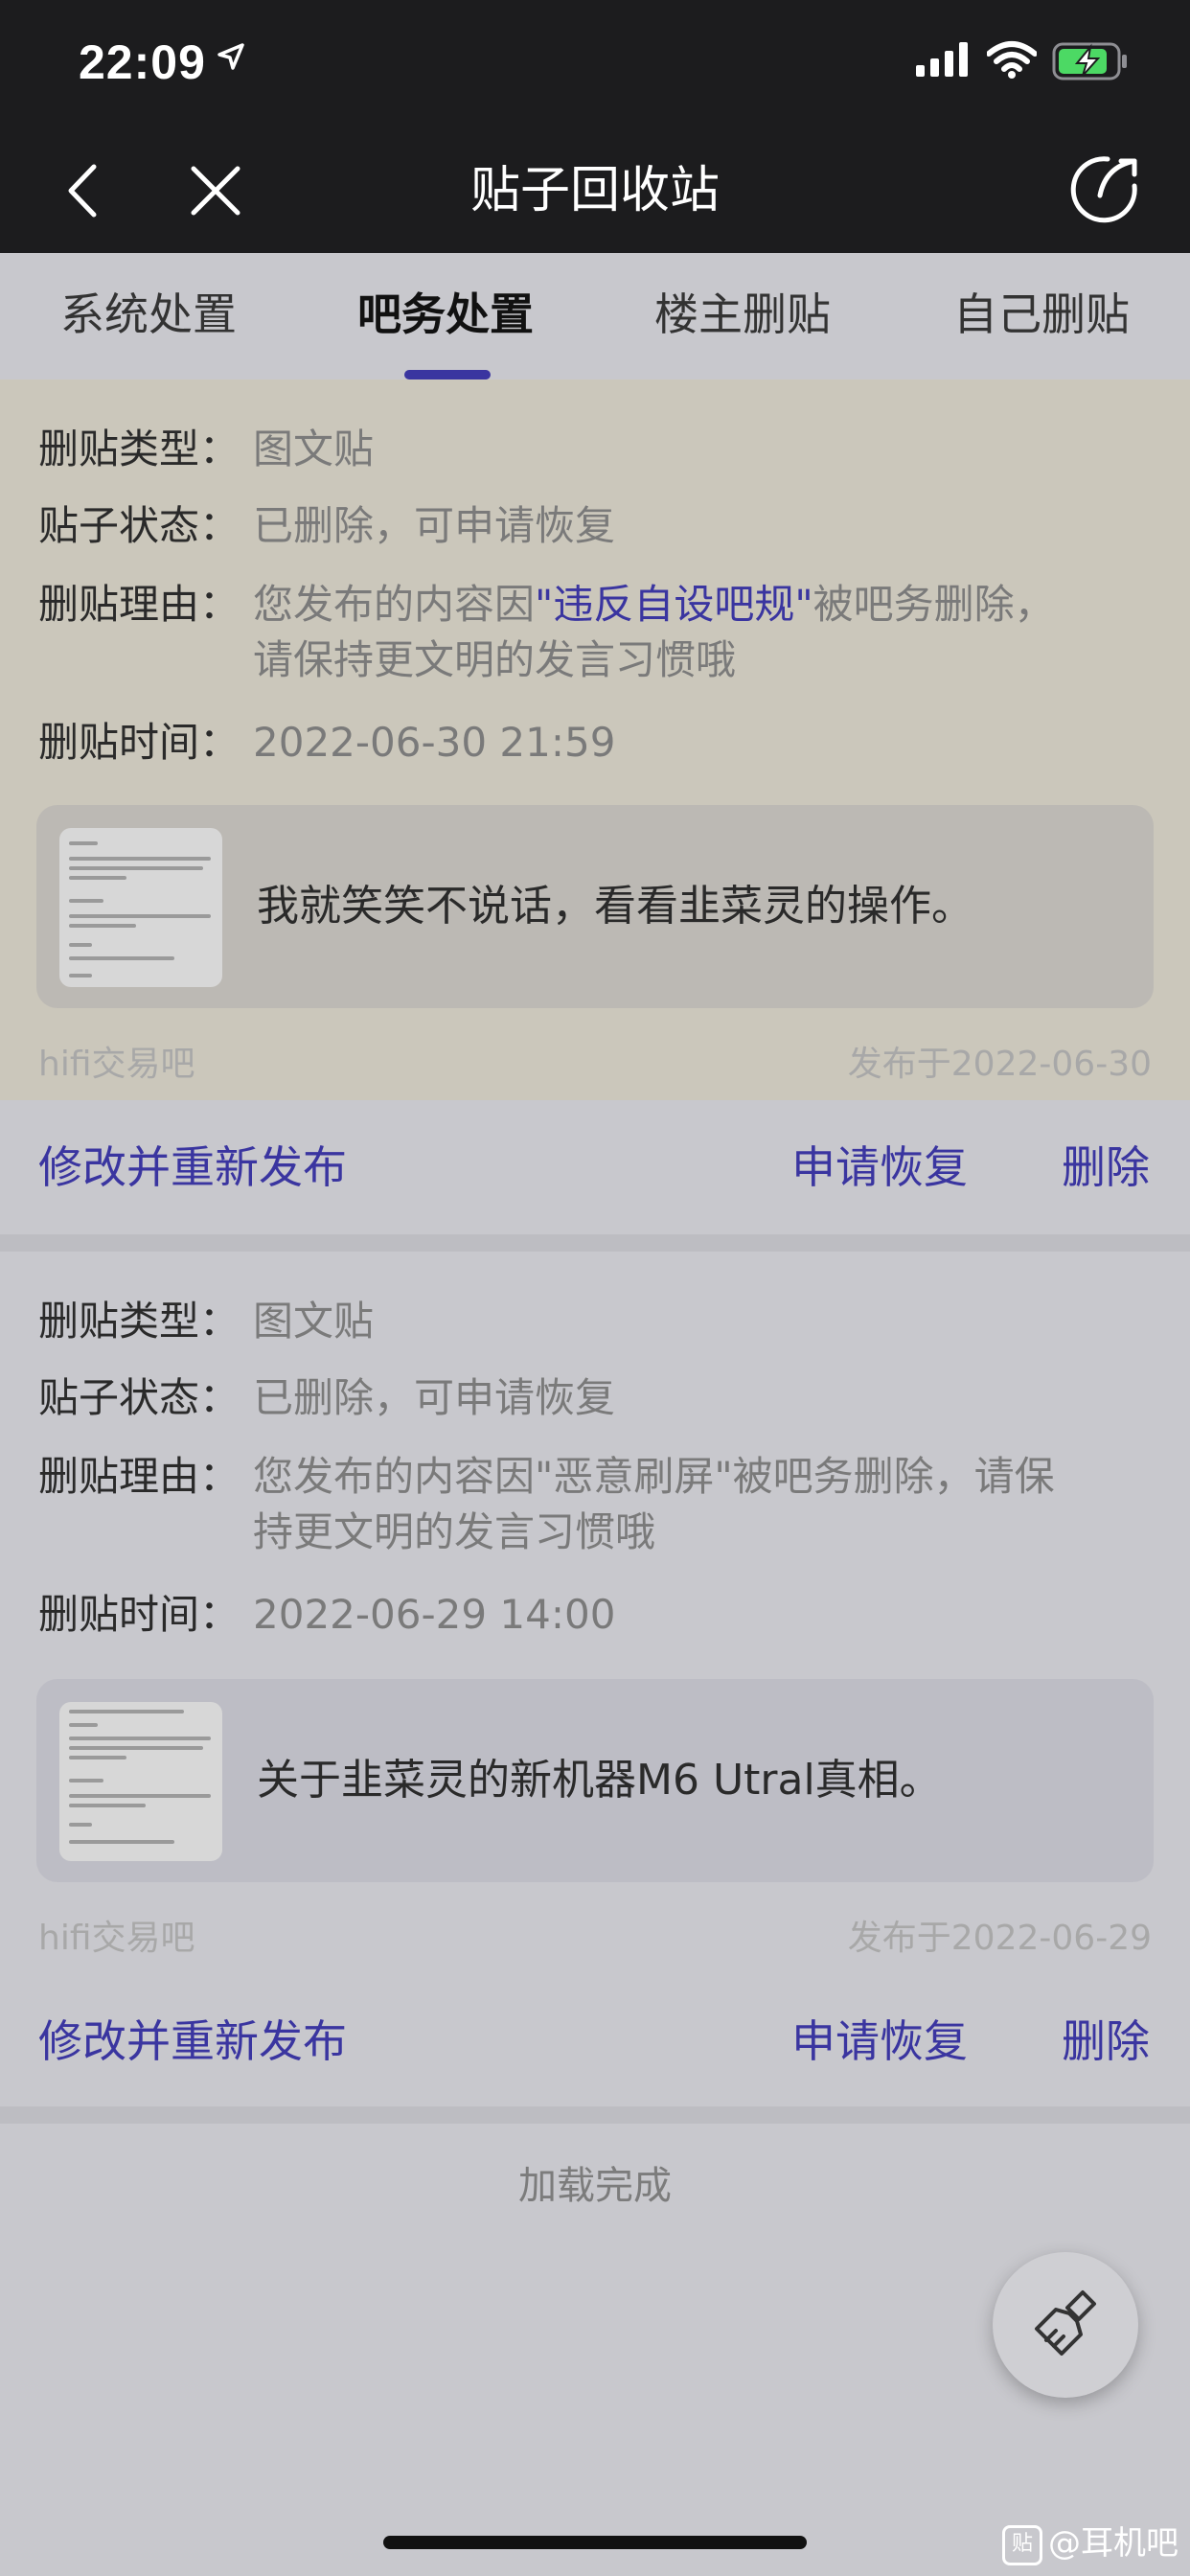 Image resolution: width=1190 pixels, height=2576 pixels. What do you see at coordinates (654, 1476) in the screenshot?
I see `reason-line1: 您发布的内容因"恶意刷屏"被吧务删除，请保` at bounding box center [654, 1476].